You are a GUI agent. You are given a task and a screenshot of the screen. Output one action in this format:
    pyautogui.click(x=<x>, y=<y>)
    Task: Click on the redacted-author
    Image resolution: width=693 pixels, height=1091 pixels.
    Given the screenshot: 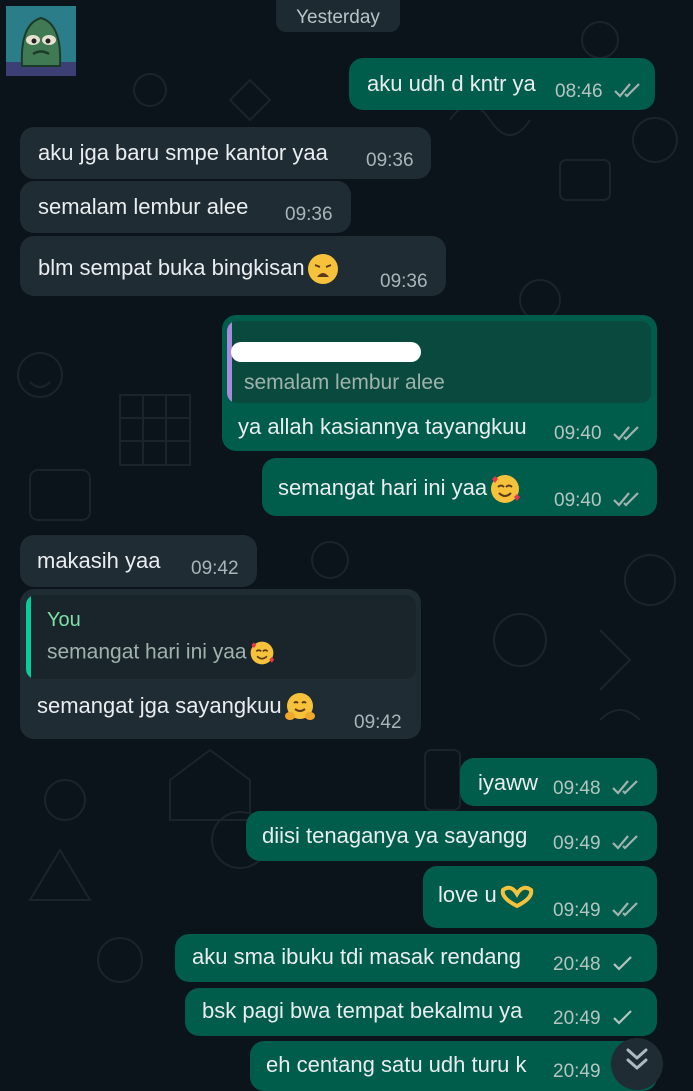 What is the action you would take?
    pyautogui.click(x=326, y=352)
    